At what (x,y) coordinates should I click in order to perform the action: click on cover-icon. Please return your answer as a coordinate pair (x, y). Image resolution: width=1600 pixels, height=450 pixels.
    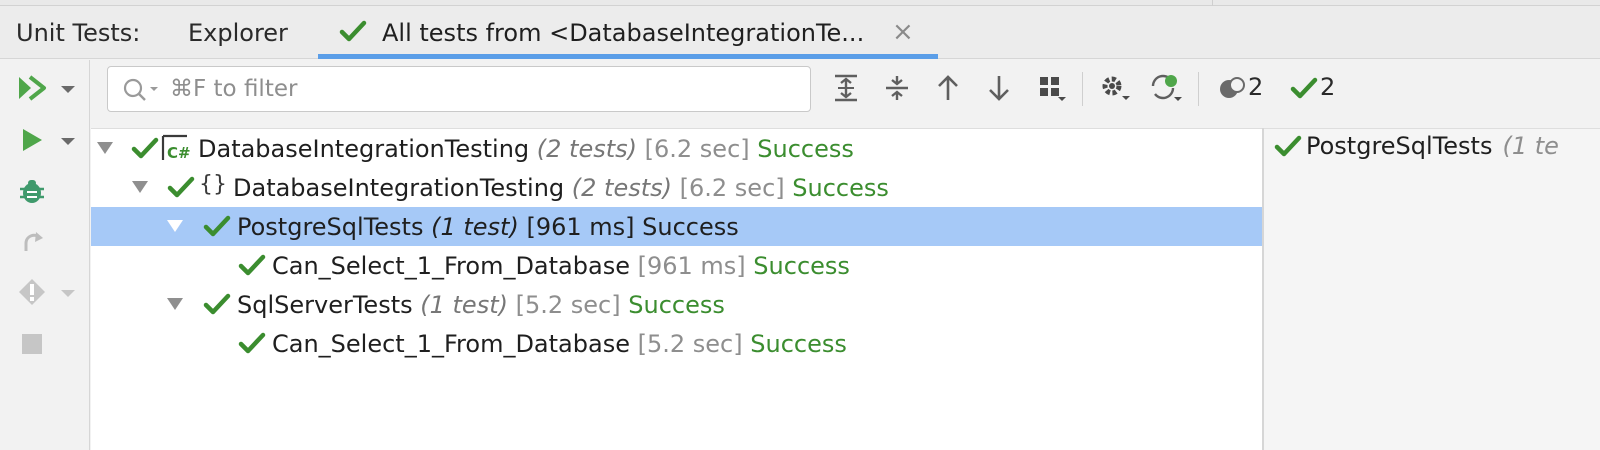
    Looking at the image, I should click on (32, 291).